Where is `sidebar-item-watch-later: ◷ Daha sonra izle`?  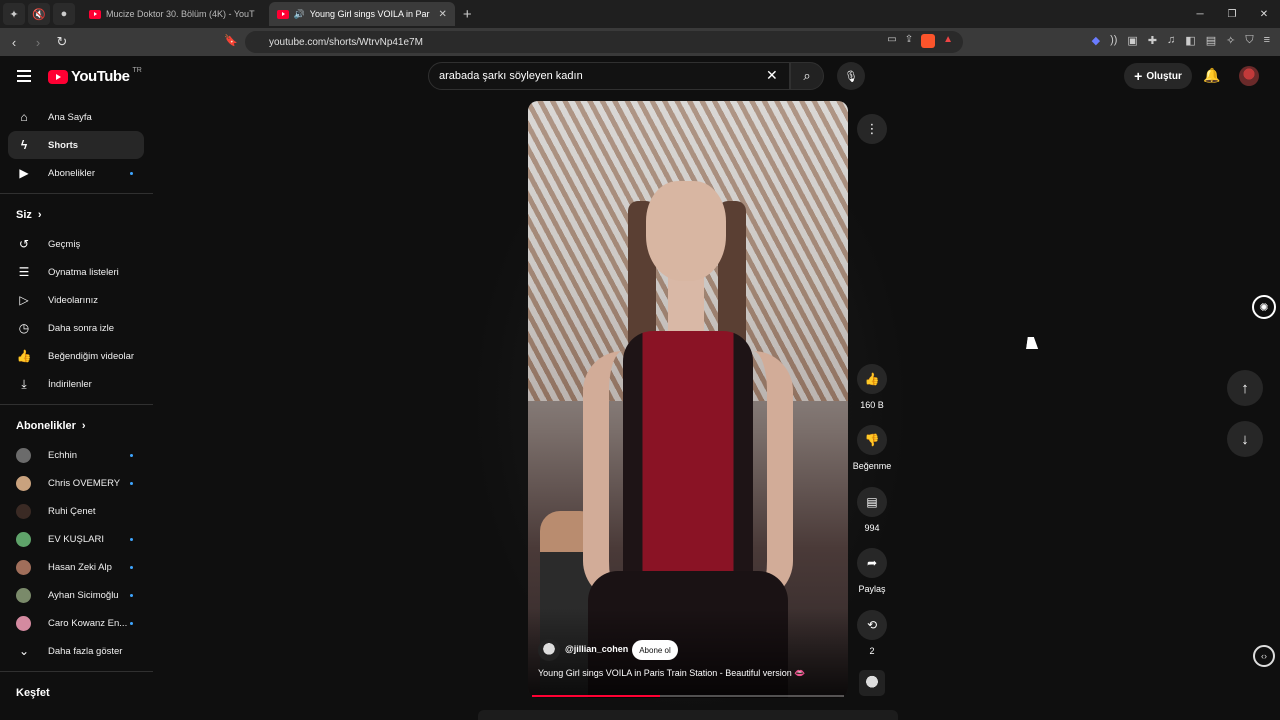 sidebar-item-watch-later: ◷ Daha sonra izle is located at coordinates (76, 328).